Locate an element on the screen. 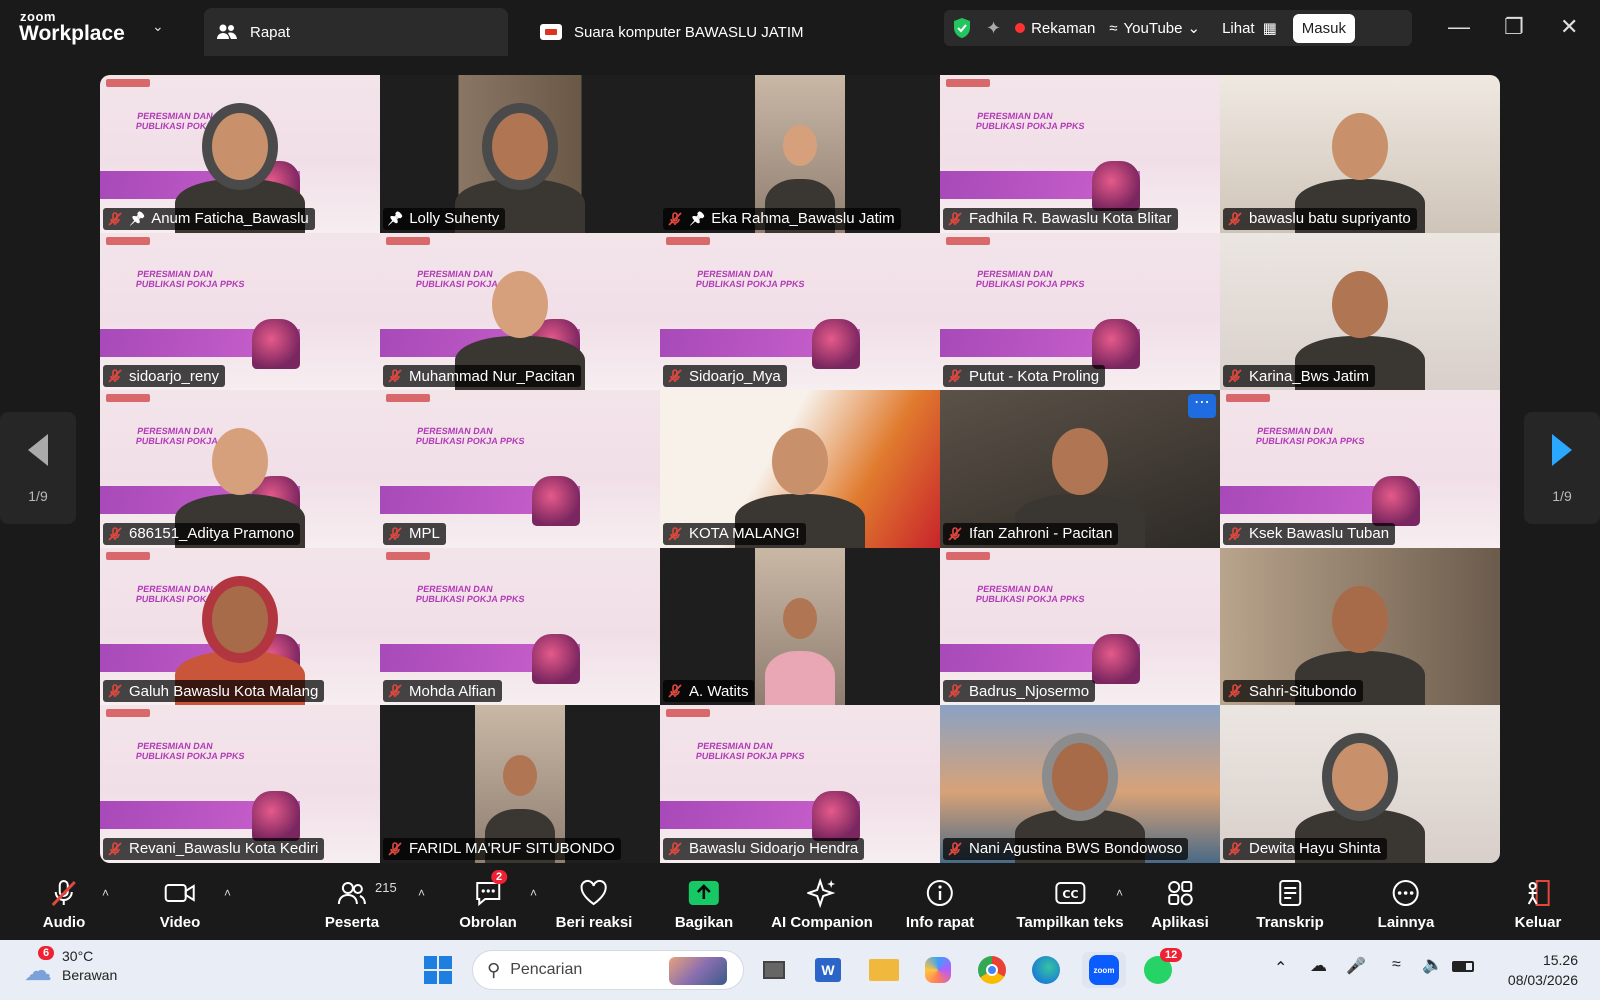 The height and width of the screenshot is (1000, 1600). control-label: Lainnya is located at coordinates (1406, 922).